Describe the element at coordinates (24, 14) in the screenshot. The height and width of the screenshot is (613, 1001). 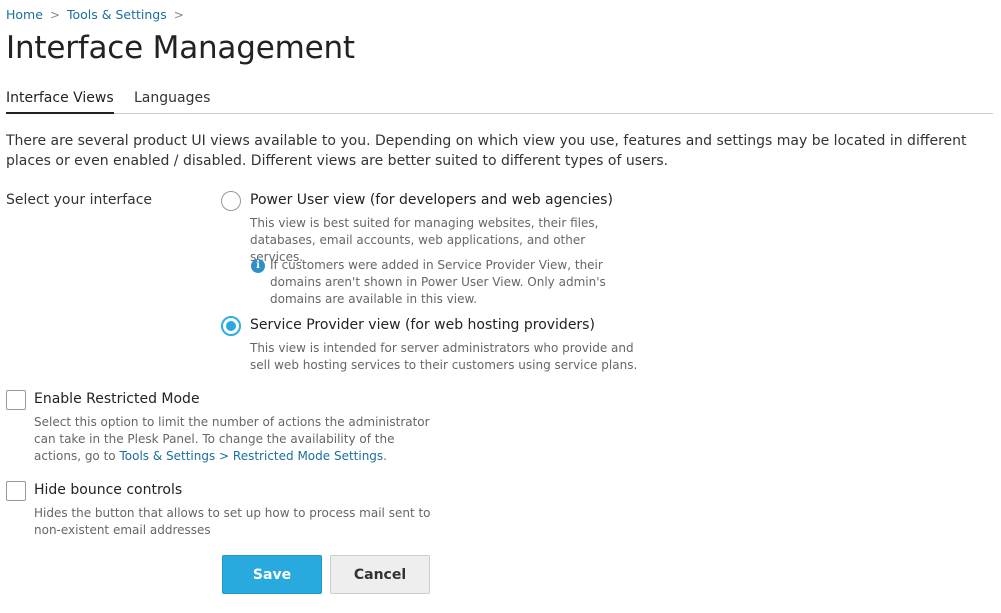
I see `breadcrumb-home-link: Home` at that location.